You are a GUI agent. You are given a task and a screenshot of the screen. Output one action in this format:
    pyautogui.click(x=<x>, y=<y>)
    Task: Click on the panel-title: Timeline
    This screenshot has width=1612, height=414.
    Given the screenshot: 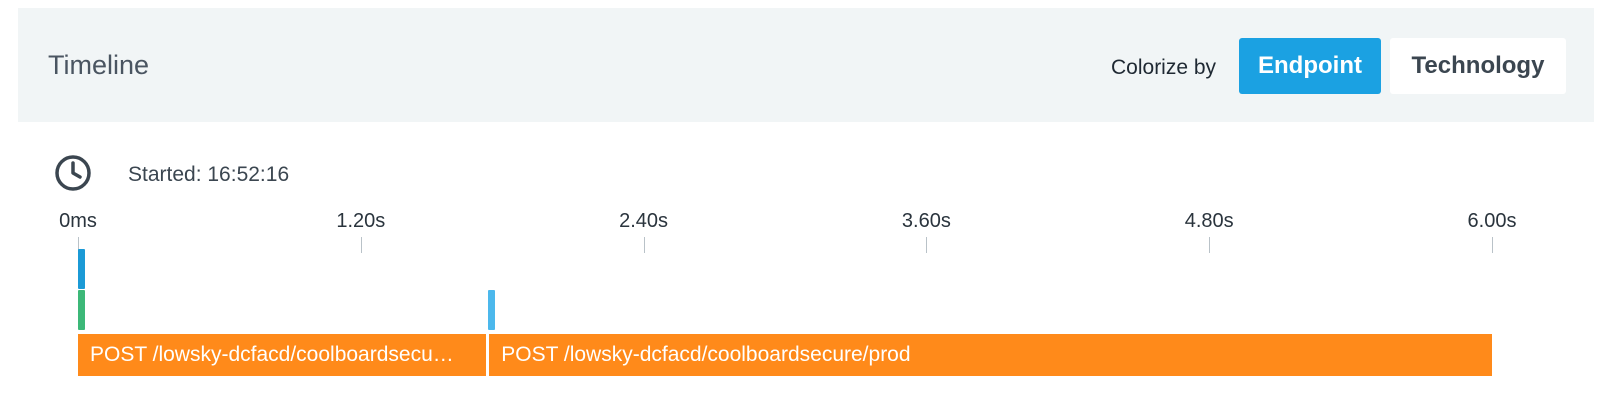 What is the action you would take?
    pyautogui.click(x=99, y=65)
    